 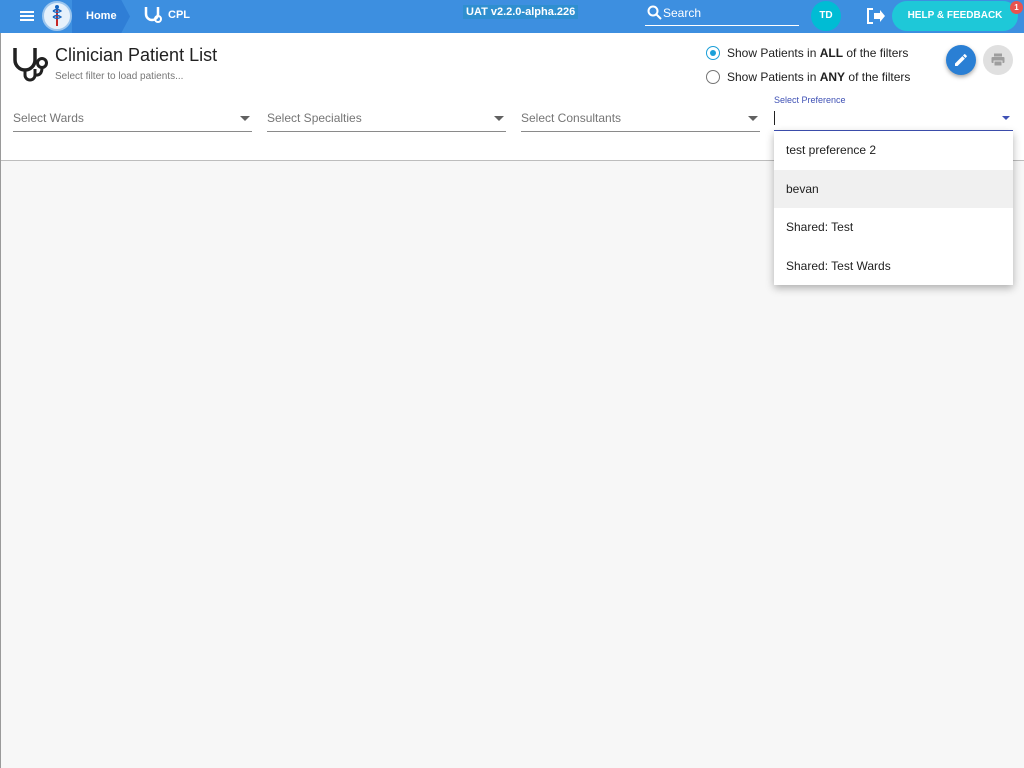 I want to click on breadcrumb-home: Home, so click(x=101, y=16).